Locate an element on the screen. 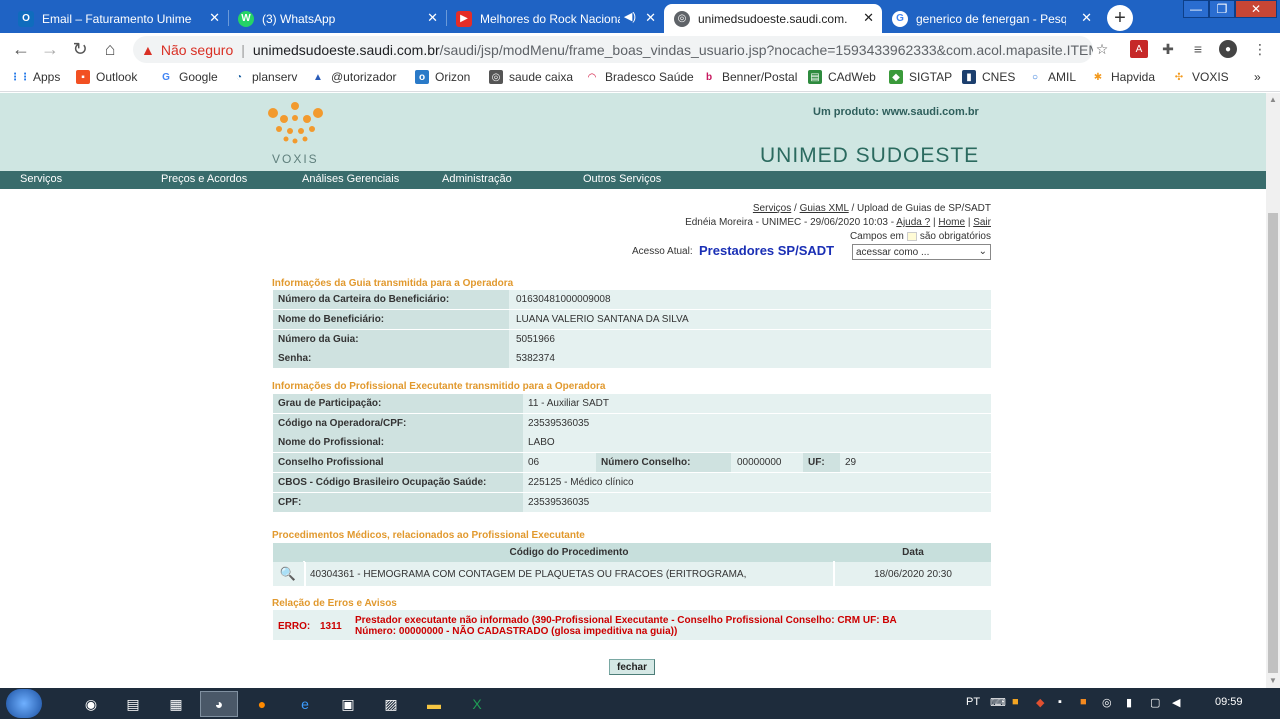  reload-button: ↻ is located at coordinates (80, 49).